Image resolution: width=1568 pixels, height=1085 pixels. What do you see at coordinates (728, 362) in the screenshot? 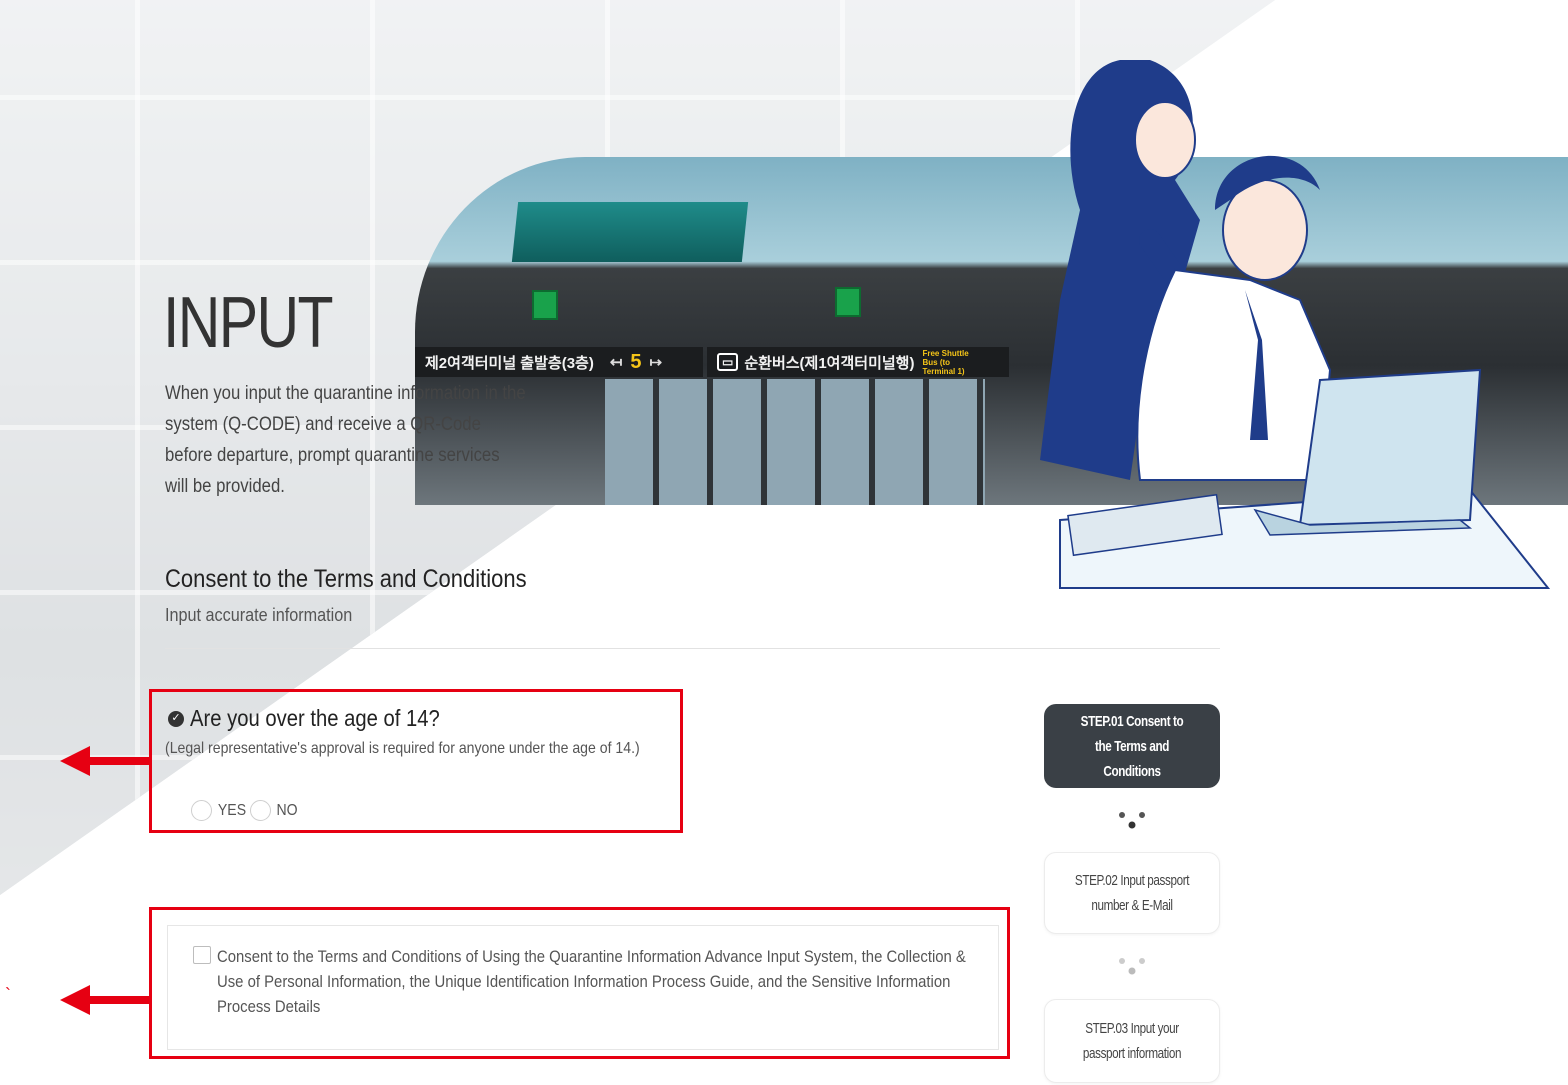
I see `bus-icon: ▭` at bounding box center [728, 362].